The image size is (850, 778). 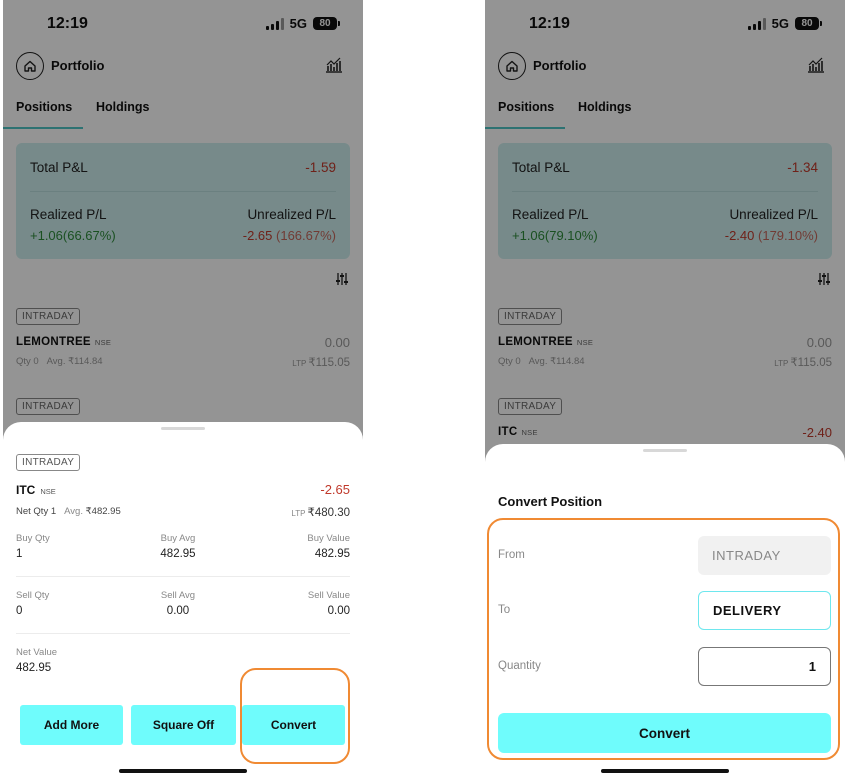 What do you see at coordinates (48, 462) in the screenshot?
I see `detail-product-tag: INTRADAY` at bounding box center [48, 462].